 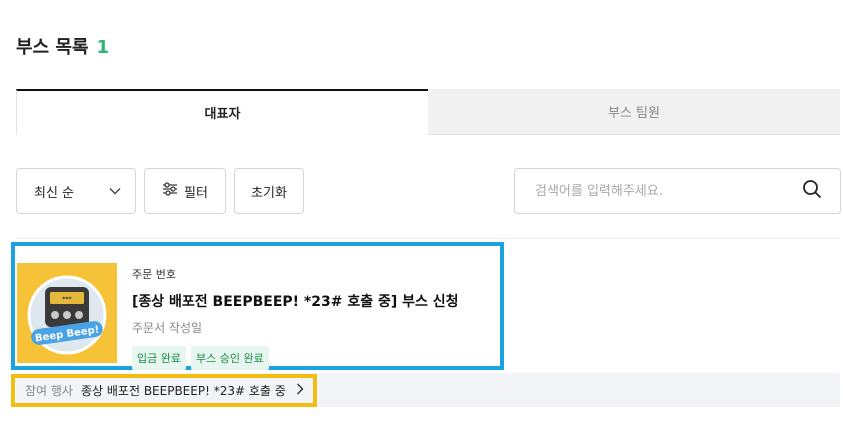 What do you see at coordinates (229, 358) in the screenshot?
I see `status-badge-approval: 부스 승인 완료` at bounding box center [229, 358].